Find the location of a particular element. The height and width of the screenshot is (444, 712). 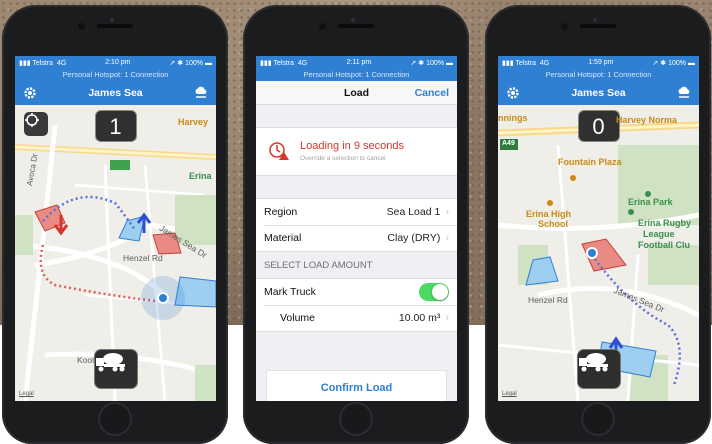

settings-group: Region Sea Load 1 › Material Clay (DRY) › is located at coordinates (356, 225).